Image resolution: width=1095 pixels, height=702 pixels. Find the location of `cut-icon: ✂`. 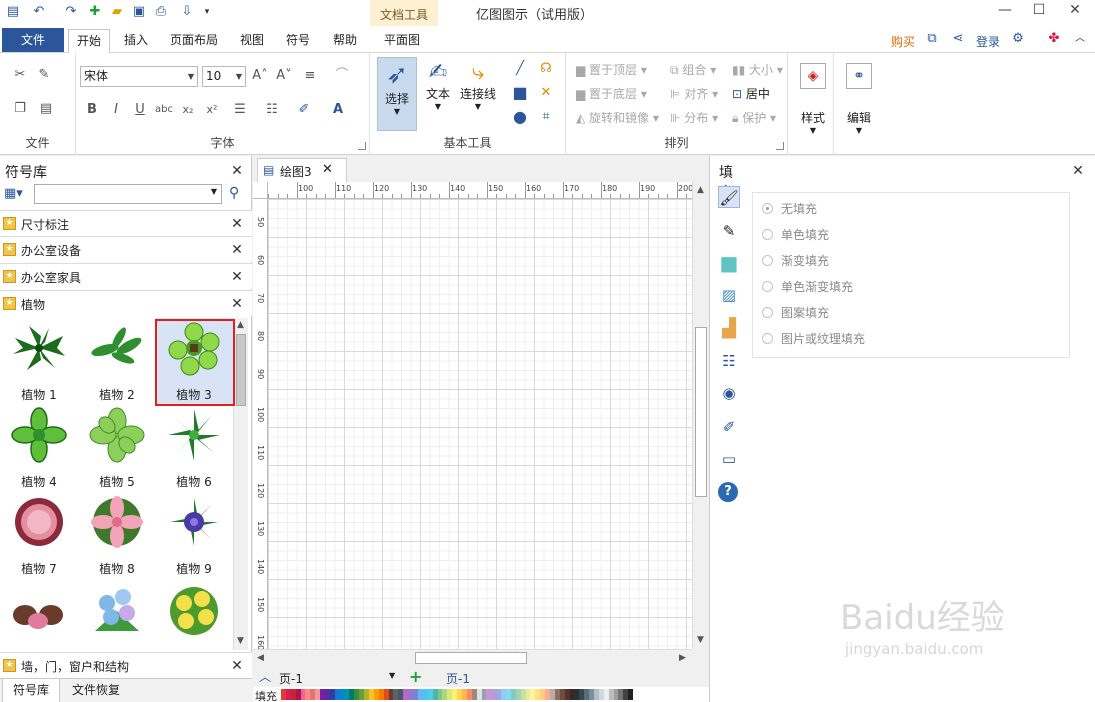

cut-icon: ✂ is located at coordinates (20, 75).